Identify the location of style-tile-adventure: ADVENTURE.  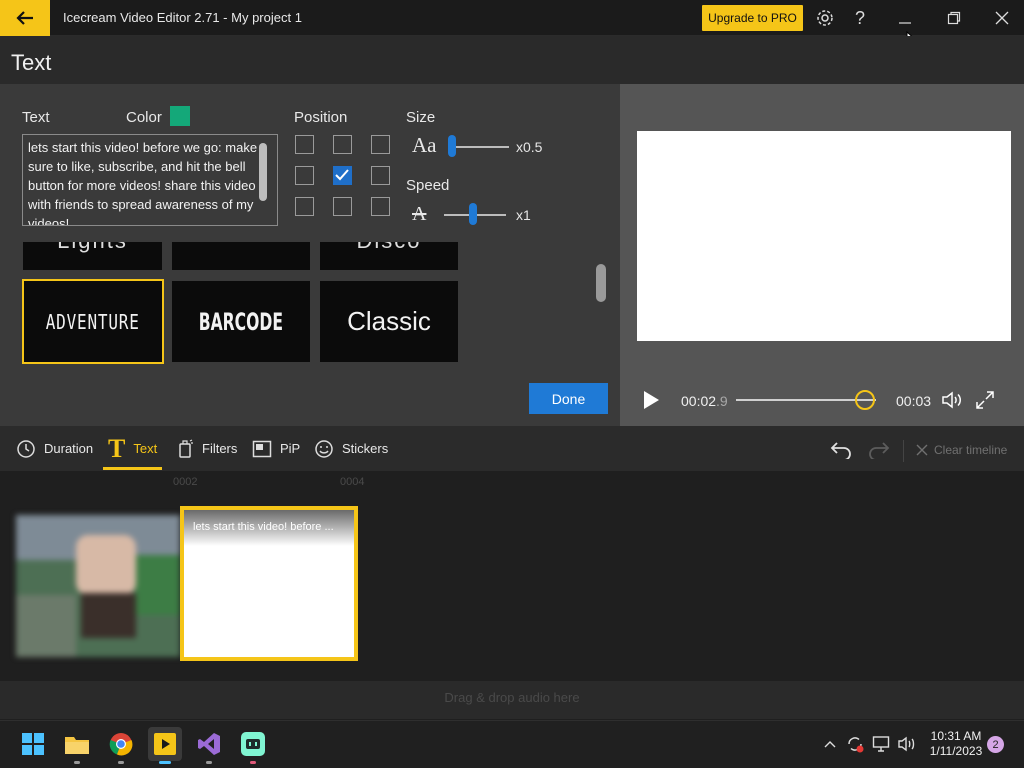
(93, 321).